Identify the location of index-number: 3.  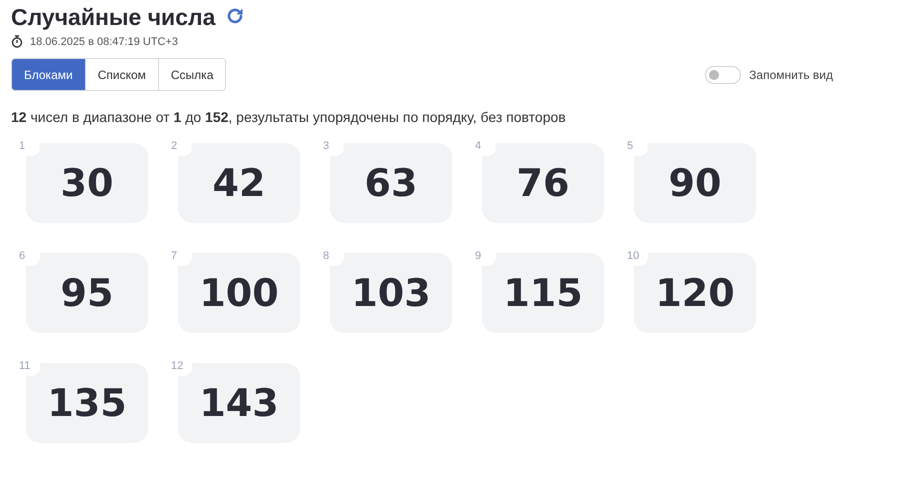
(332, 147).